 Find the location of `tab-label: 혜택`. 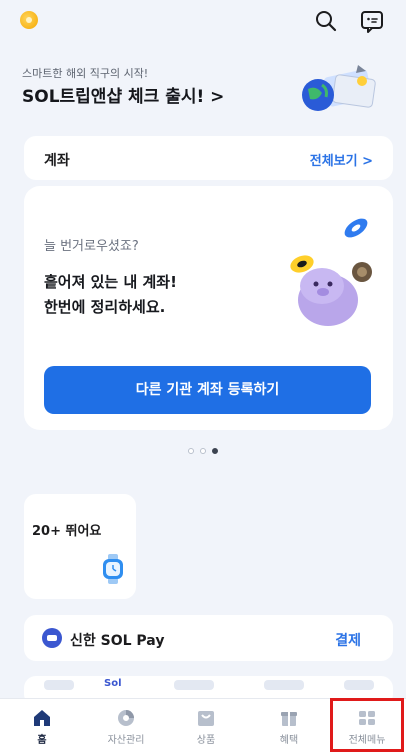

tab-label: 혜택 is located at coordinates (289, 740).